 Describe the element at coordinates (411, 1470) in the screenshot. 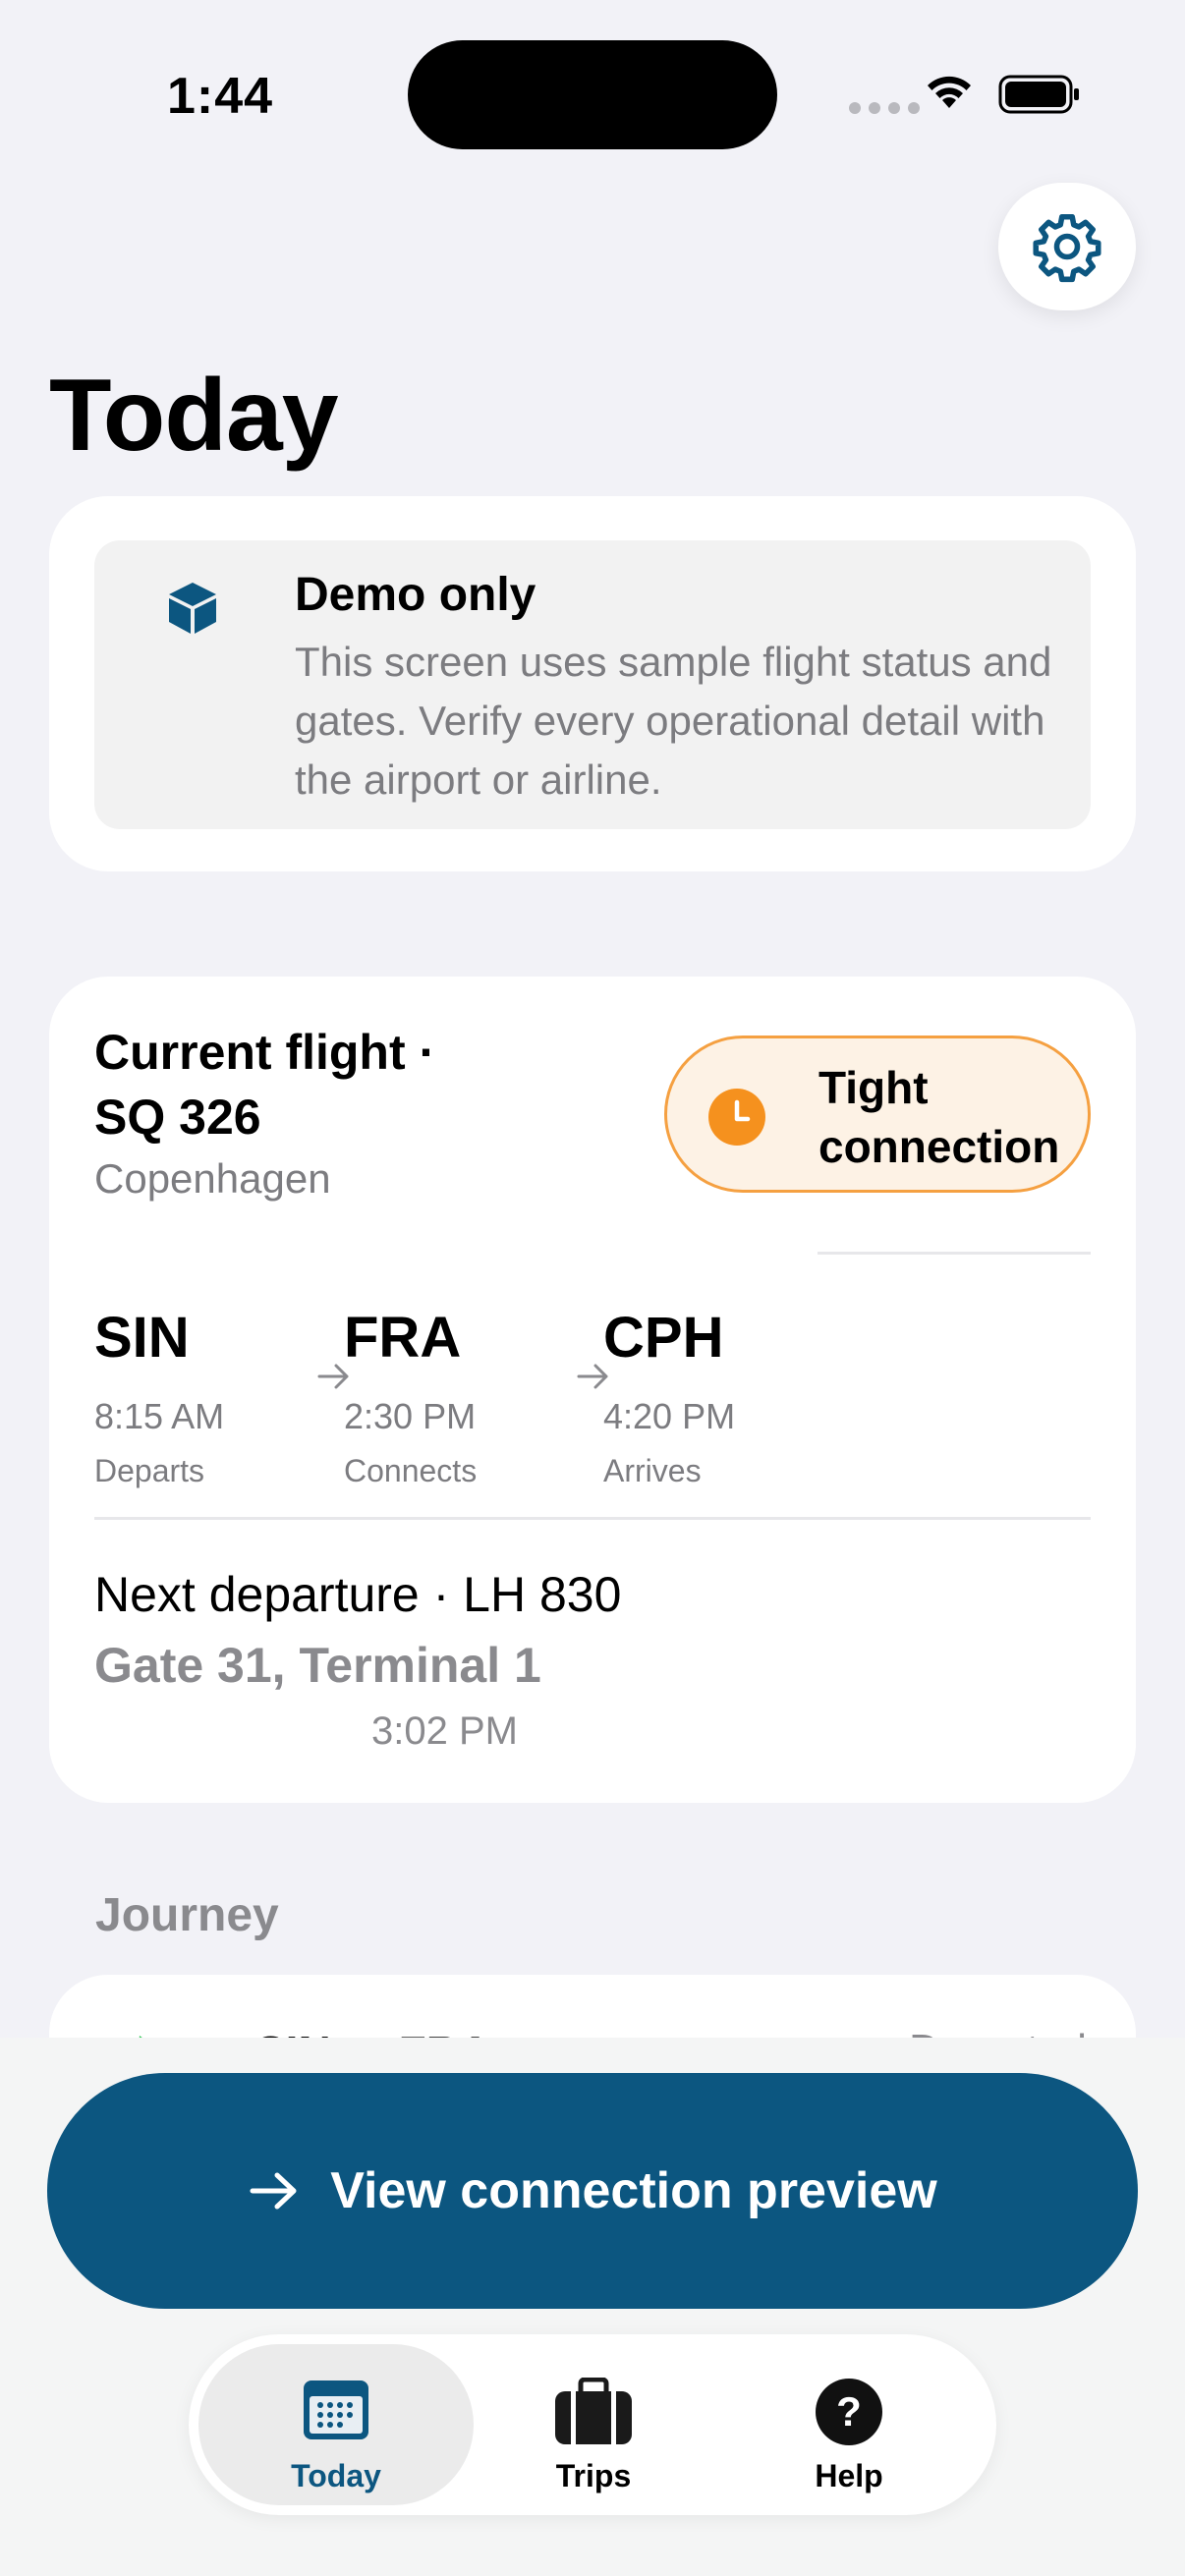

I see `stop-role: Connects` at that location.